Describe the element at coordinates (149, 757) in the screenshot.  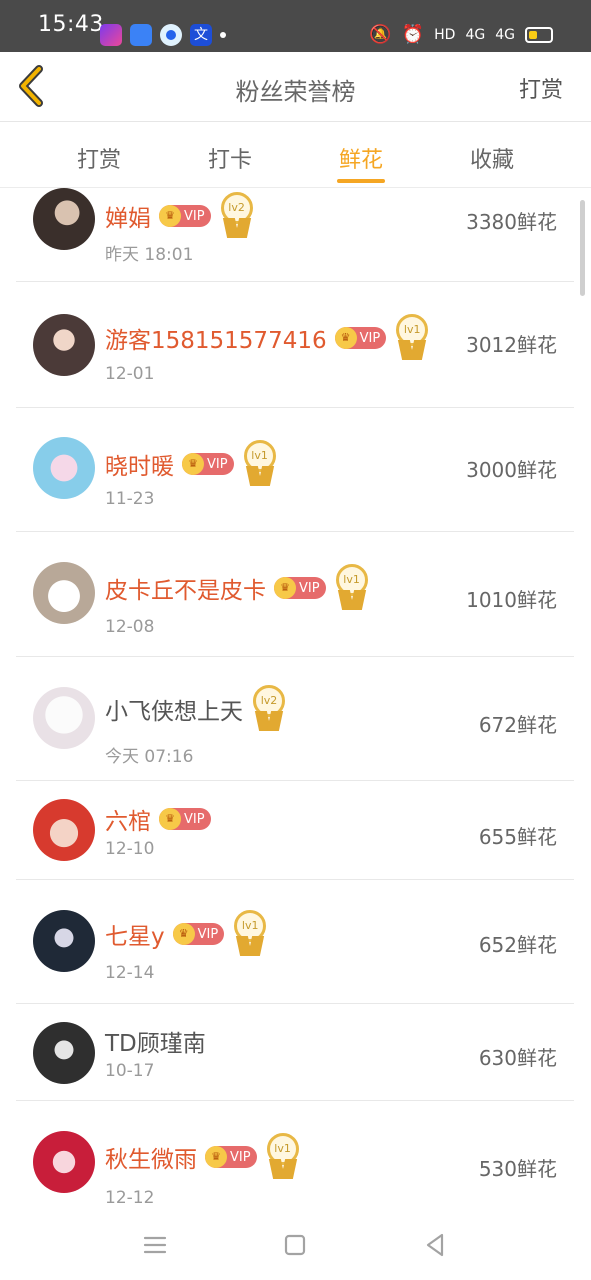
I see `contribution-date: 今天 07:16` at that location.